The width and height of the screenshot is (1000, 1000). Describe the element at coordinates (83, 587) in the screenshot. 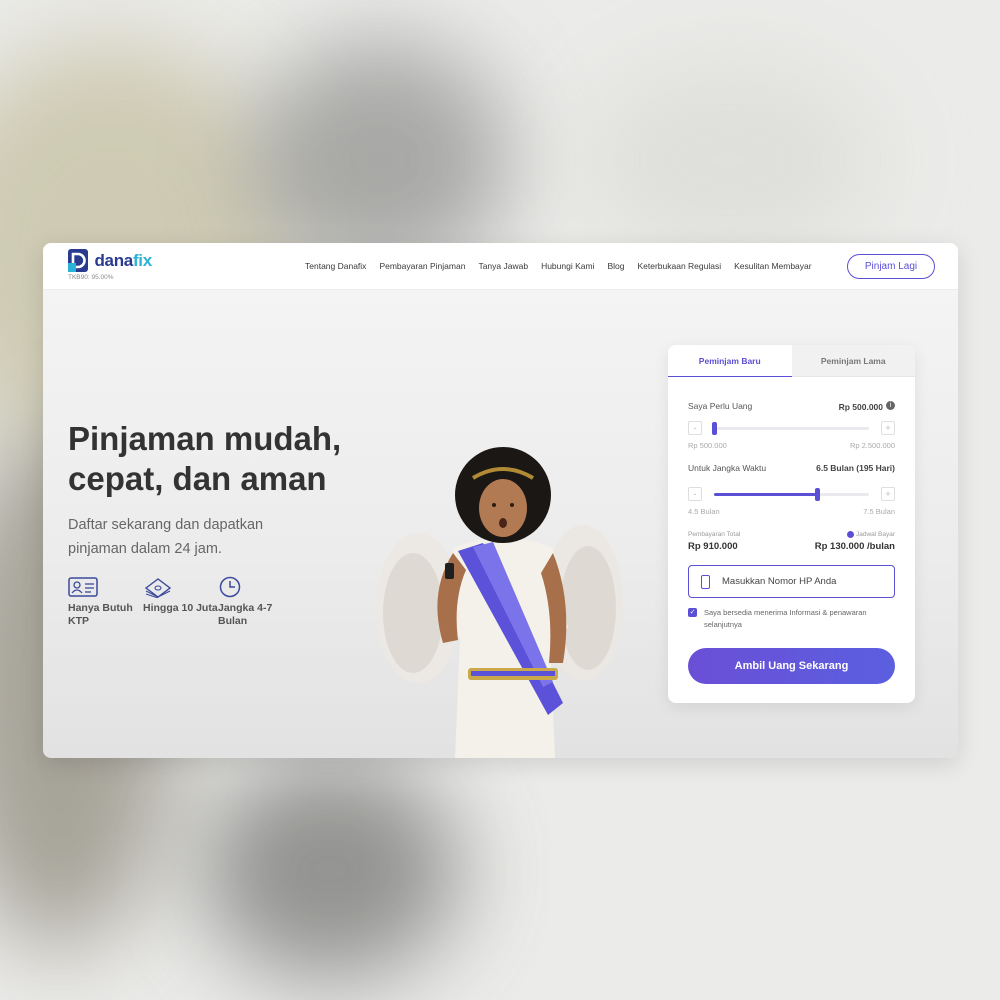

I see `id-card-icon` at that location.